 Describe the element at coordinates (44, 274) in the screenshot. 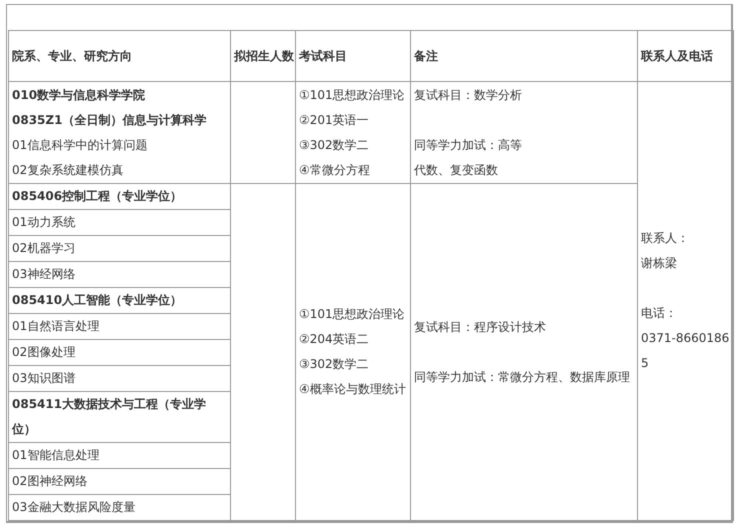

I see `research-direction: 03神经网络` at that location.